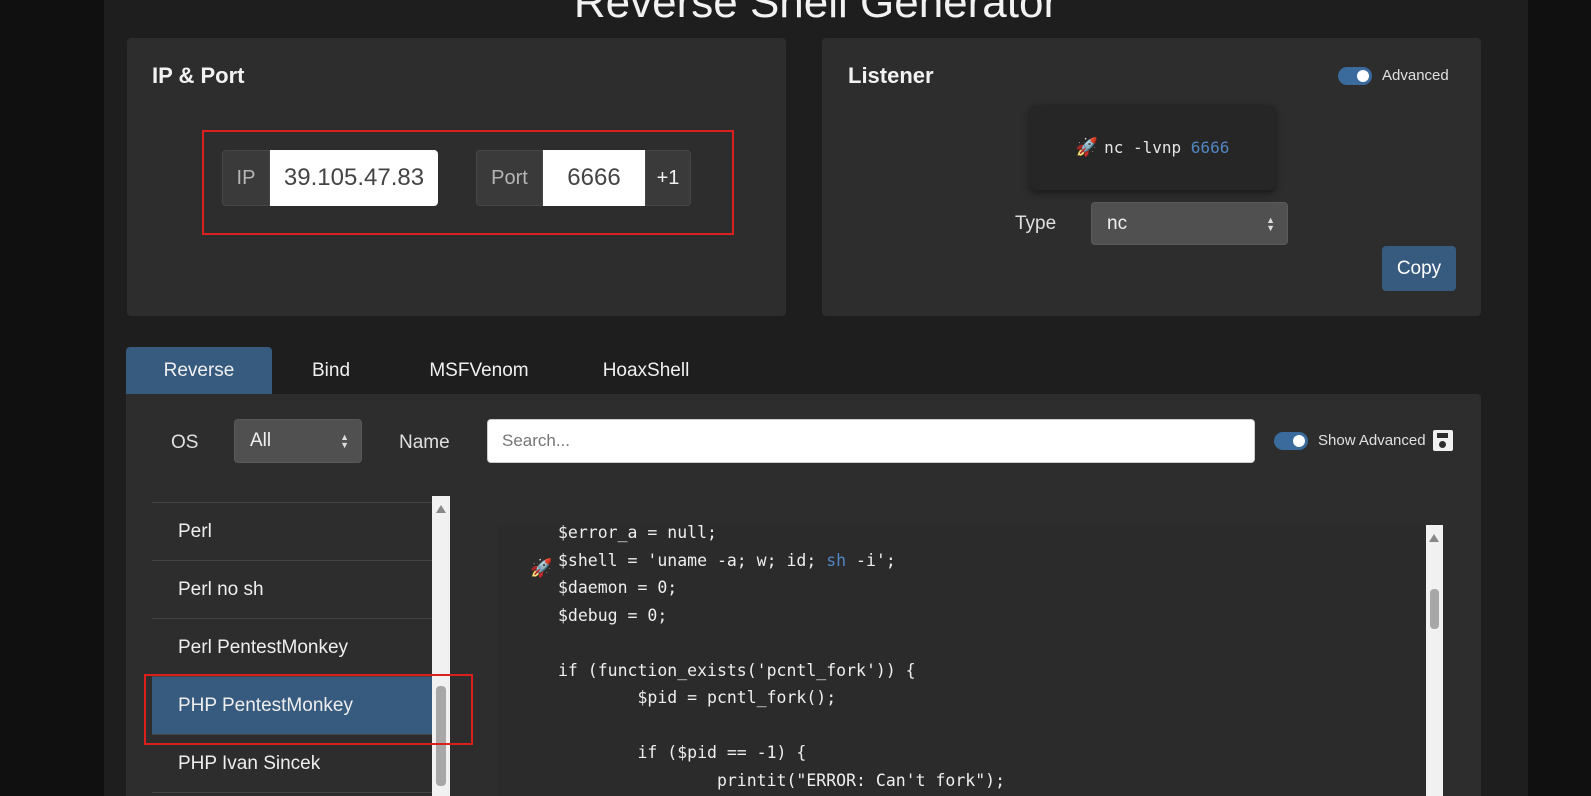 Image resolution: width=1591 pixels, height=796 pixels. I want to click on tab-msfvenom: MSFVenom, so click(479, 371).